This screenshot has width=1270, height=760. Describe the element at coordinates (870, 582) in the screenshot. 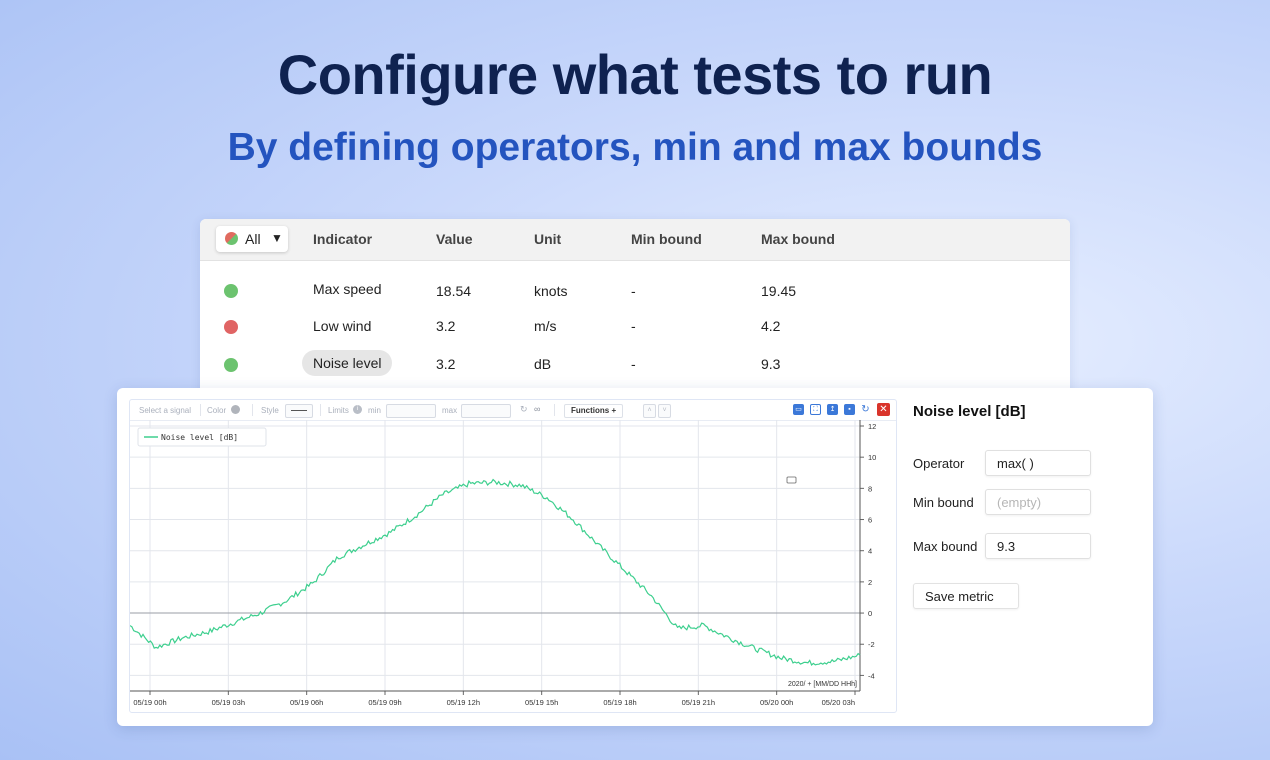

I see `y-tick-label: 2` at that location.